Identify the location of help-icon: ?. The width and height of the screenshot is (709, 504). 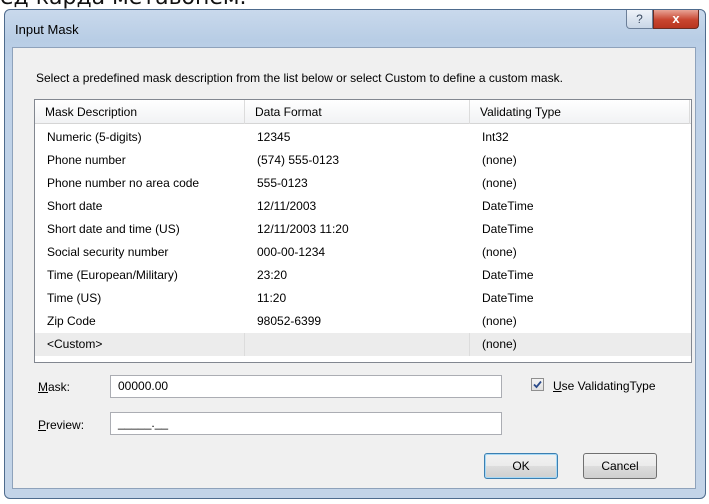
(639, 19).